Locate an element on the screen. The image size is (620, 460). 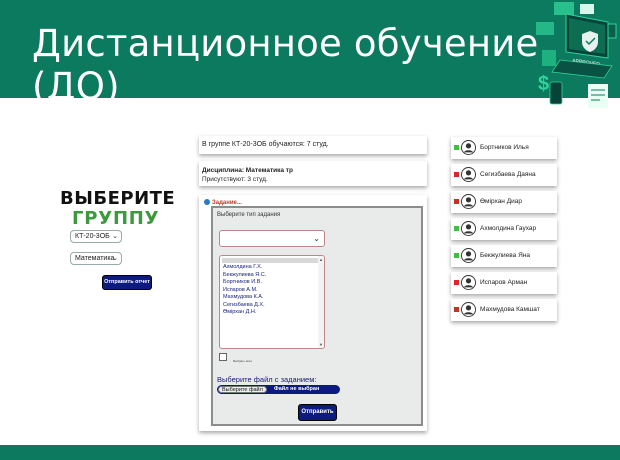
student-name: Ахмолдина Гаухар is located at coordinates (508, 228).